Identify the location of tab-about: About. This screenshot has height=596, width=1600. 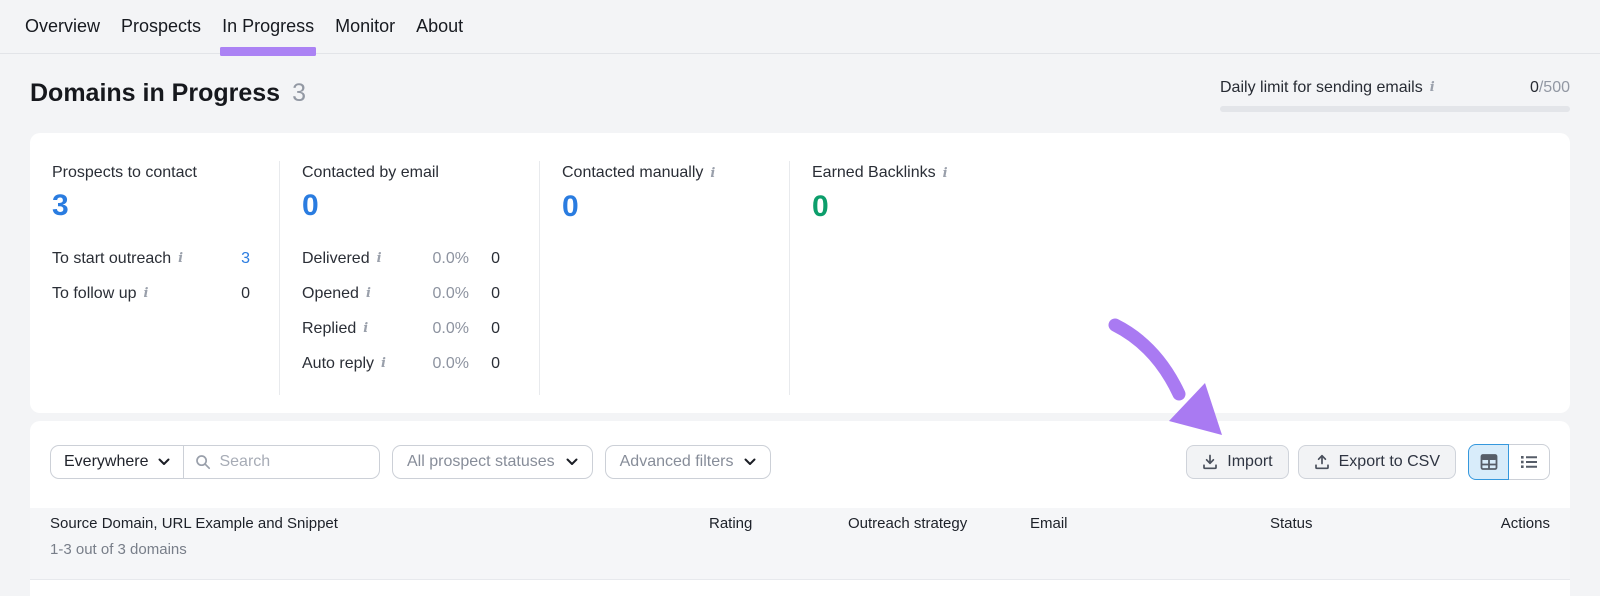
(439, 27).